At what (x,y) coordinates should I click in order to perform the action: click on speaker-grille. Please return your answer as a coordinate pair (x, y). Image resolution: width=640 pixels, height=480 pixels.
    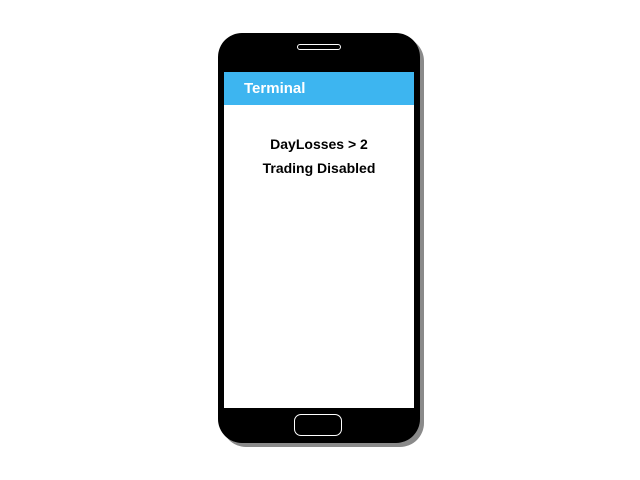
    Looking at the image, I should click on (319, 47).